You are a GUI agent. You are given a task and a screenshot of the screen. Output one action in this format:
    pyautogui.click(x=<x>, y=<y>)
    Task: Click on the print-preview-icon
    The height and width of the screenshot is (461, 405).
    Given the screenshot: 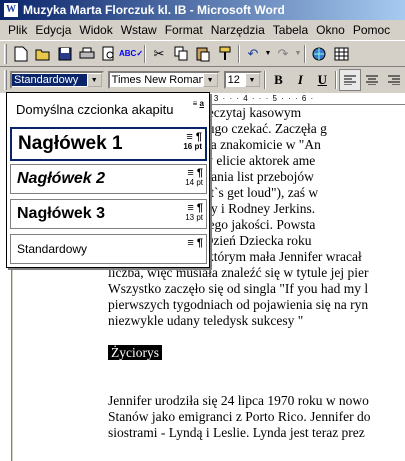 What is the action you would take?
    pyautogui.click(x=109, y=54)
    